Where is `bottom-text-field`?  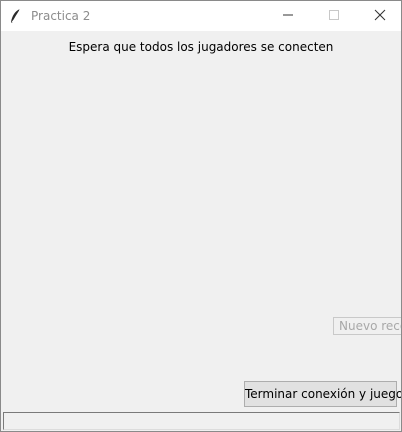
bottom-text-field is located at coordinates (201, 421).